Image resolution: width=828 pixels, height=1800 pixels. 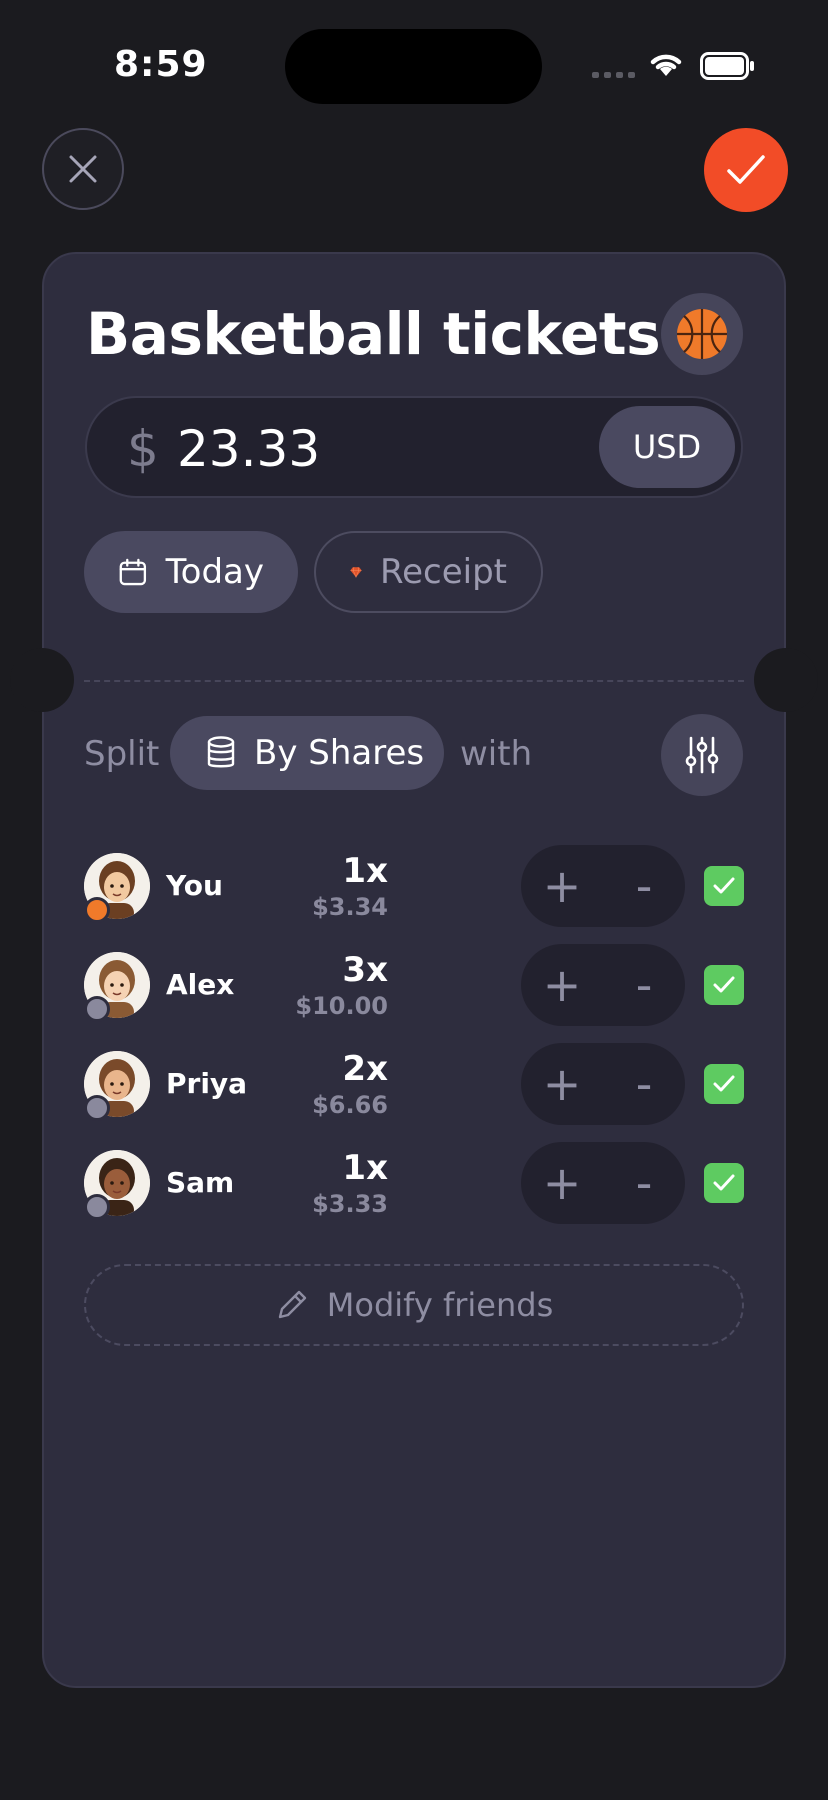 I want to click on participant-name: Sam, so click(x=200, y=1182).